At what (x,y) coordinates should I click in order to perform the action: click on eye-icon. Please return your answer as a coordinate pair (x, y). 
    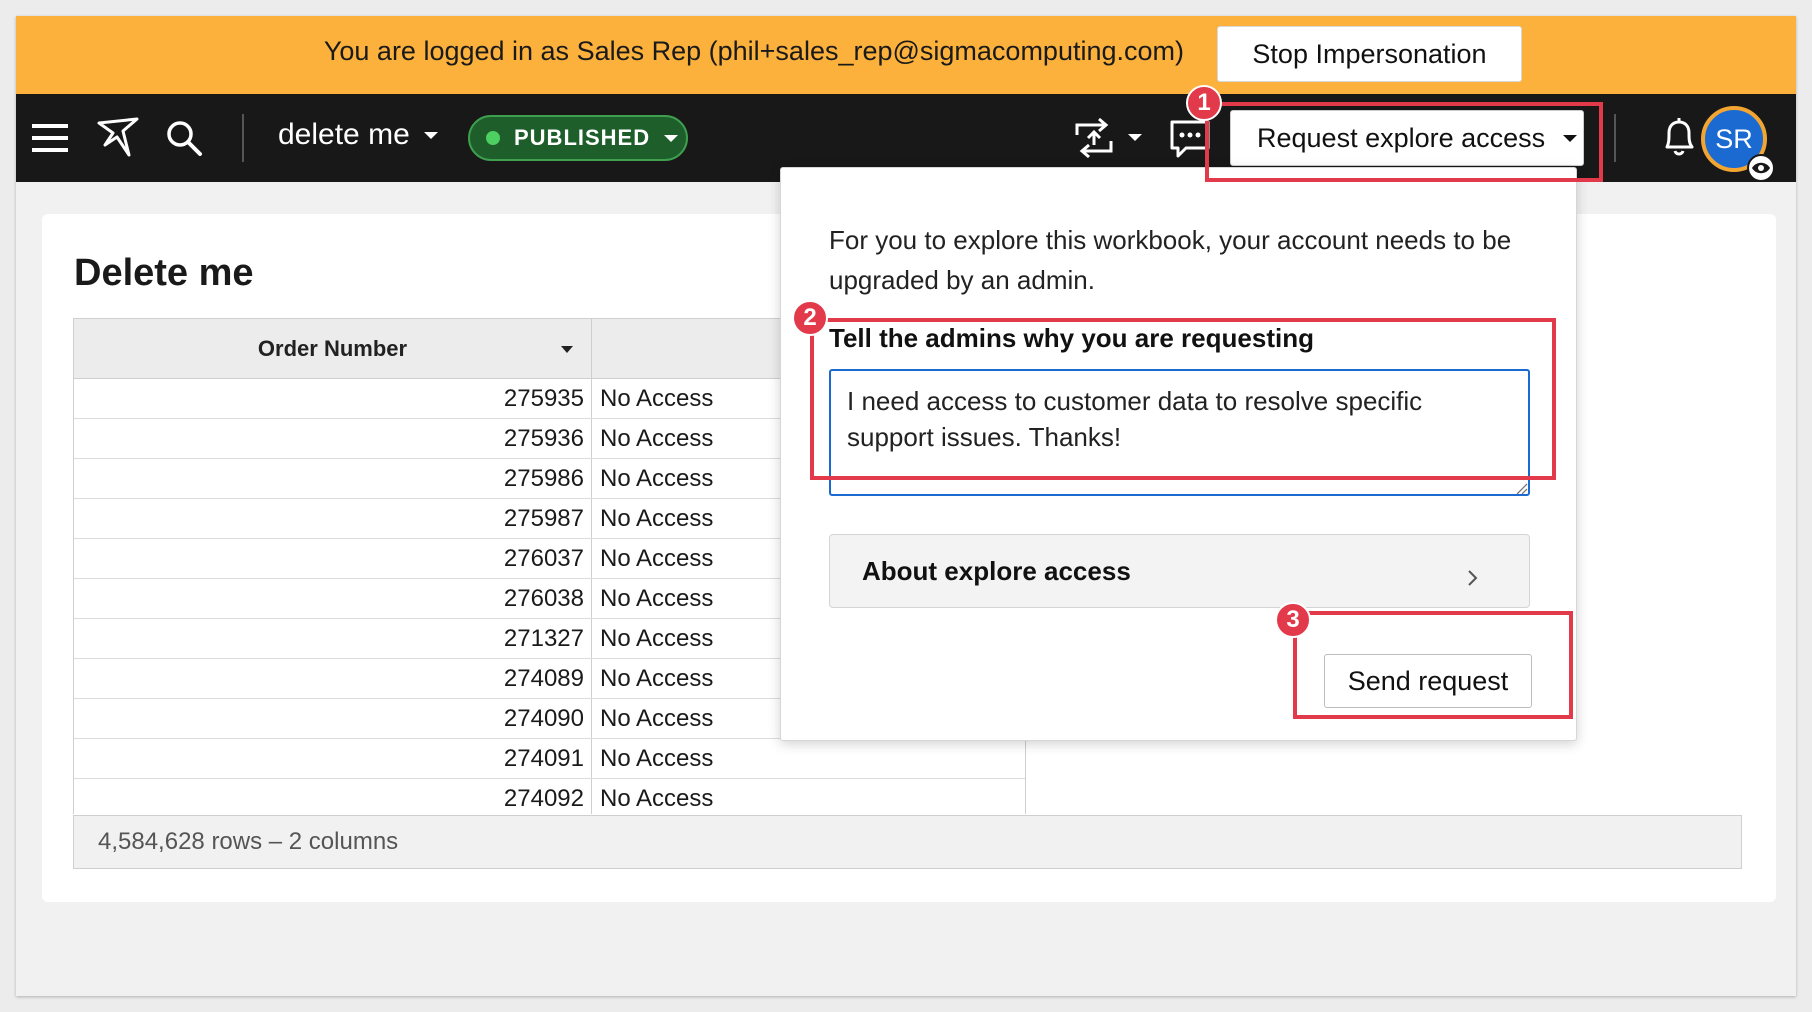
    Looking at the image, I should click on (1761, 168).